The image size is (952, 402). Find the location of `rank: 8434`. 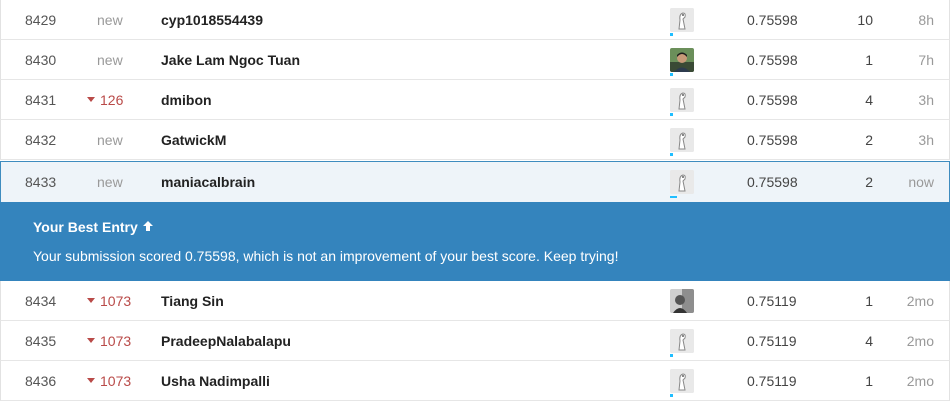

rank: 8434 is located at coordinates (41, 300).